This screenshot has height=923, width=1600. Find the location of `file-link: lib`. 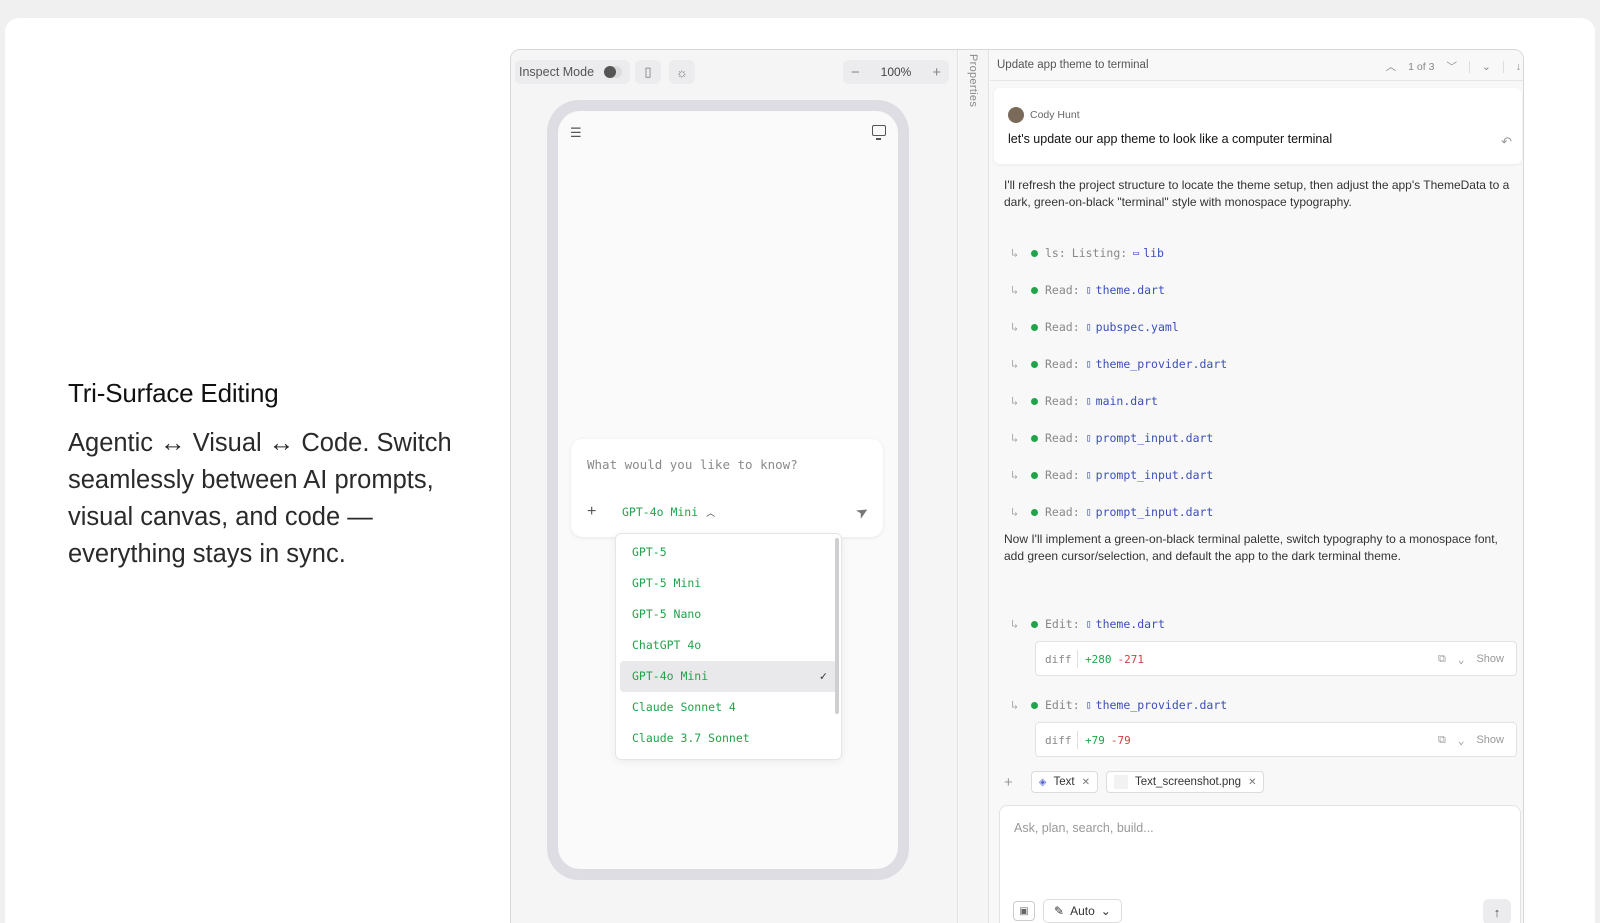

file-link: lib is located at coordinates (1153, 253).